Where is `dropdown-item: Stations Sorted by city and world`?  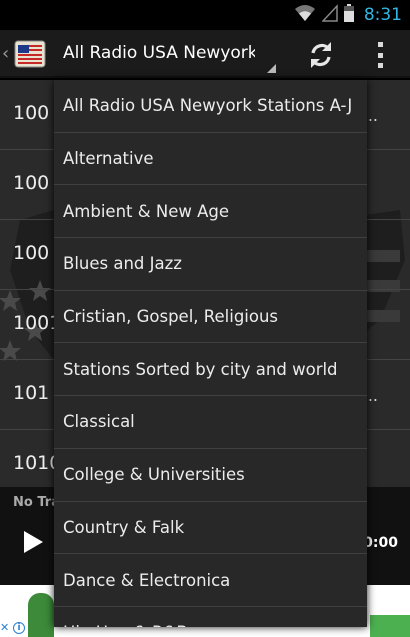
dropdown-item: Stations Sorted by city and world is located at coordinates (210, 370).